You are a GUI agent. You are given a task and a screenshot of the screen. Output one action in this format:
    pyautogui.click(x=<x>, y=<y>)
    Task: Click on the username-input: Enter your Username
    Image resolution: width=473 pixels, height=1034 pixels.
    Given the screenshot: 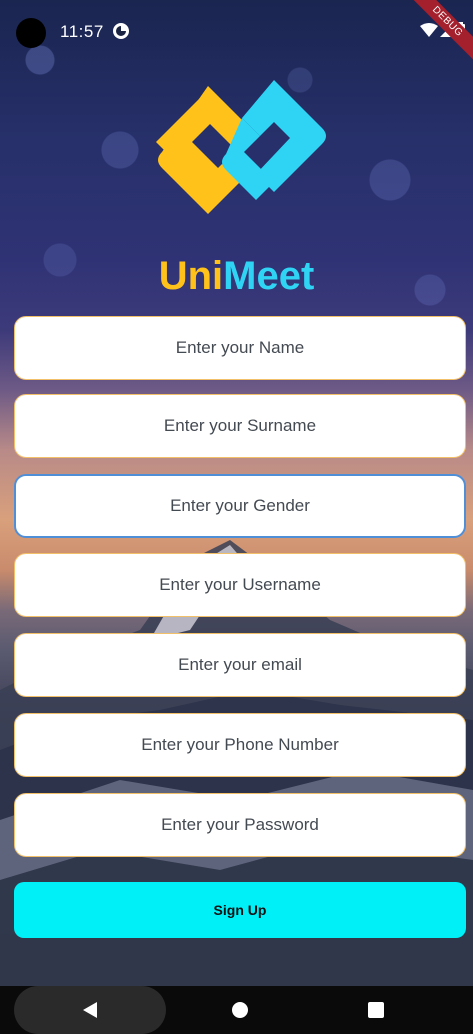 What is the action you would take?
    pyautogui.click(x=240, y=585)
    